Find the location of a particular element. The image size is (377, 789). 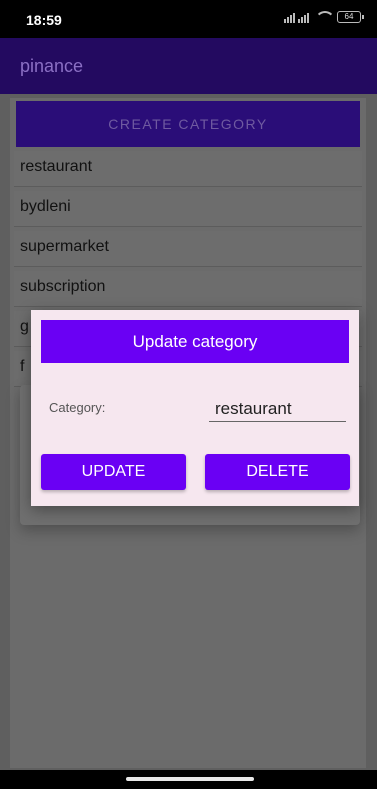

status-icons: 64 is located at coordinates (324, 17).